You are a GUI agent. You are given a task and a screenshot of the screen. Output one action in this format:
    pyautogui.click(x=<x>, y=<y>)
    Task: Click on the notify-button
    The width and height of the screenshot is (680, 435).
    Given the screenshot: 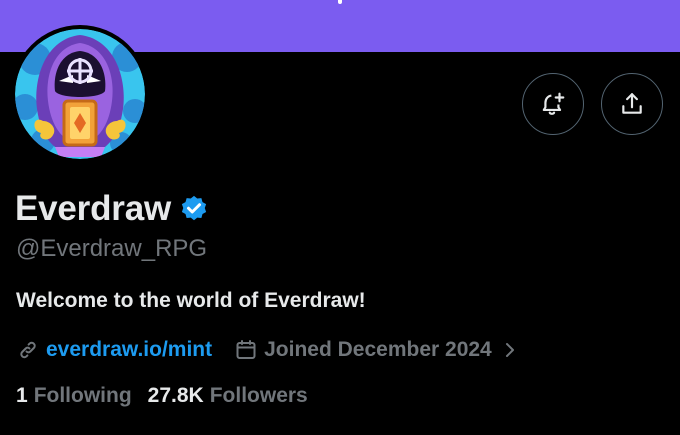 What is the action you would take?
    pyautogui.click(x=553, y=104)
    